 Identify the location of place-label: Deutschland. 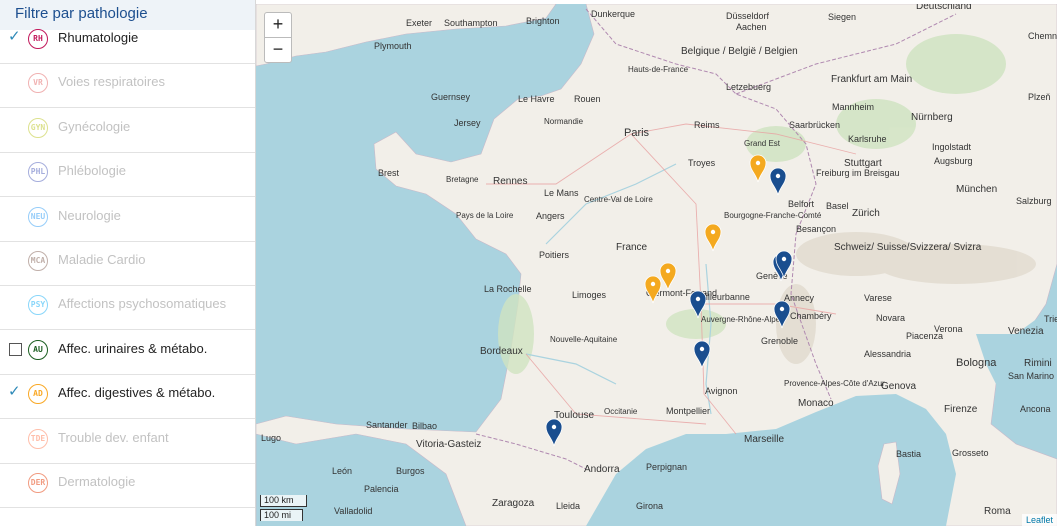
(944, 8).